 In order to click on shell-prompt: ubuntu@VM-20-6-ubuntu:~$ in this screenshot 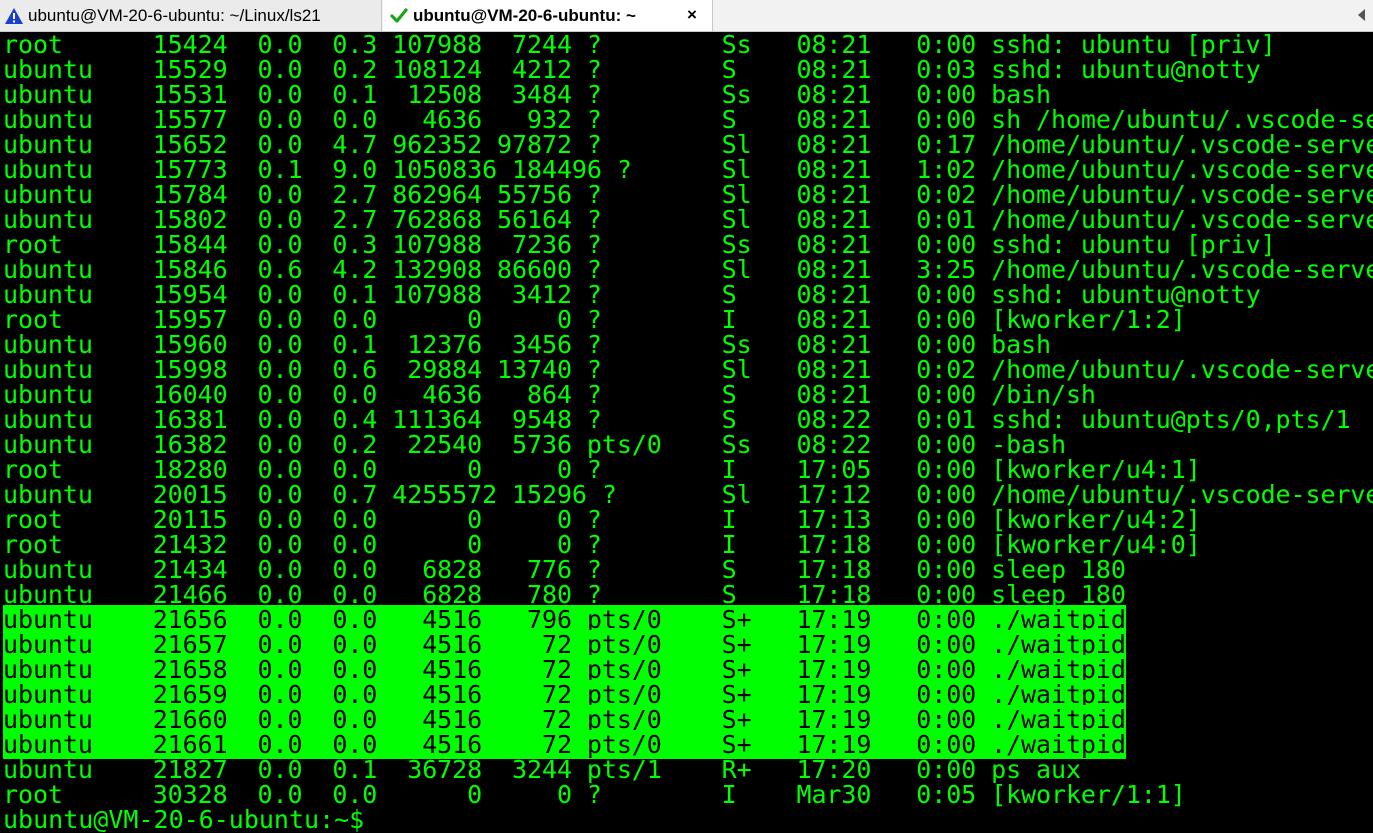, I will do `click(686, 819)`.